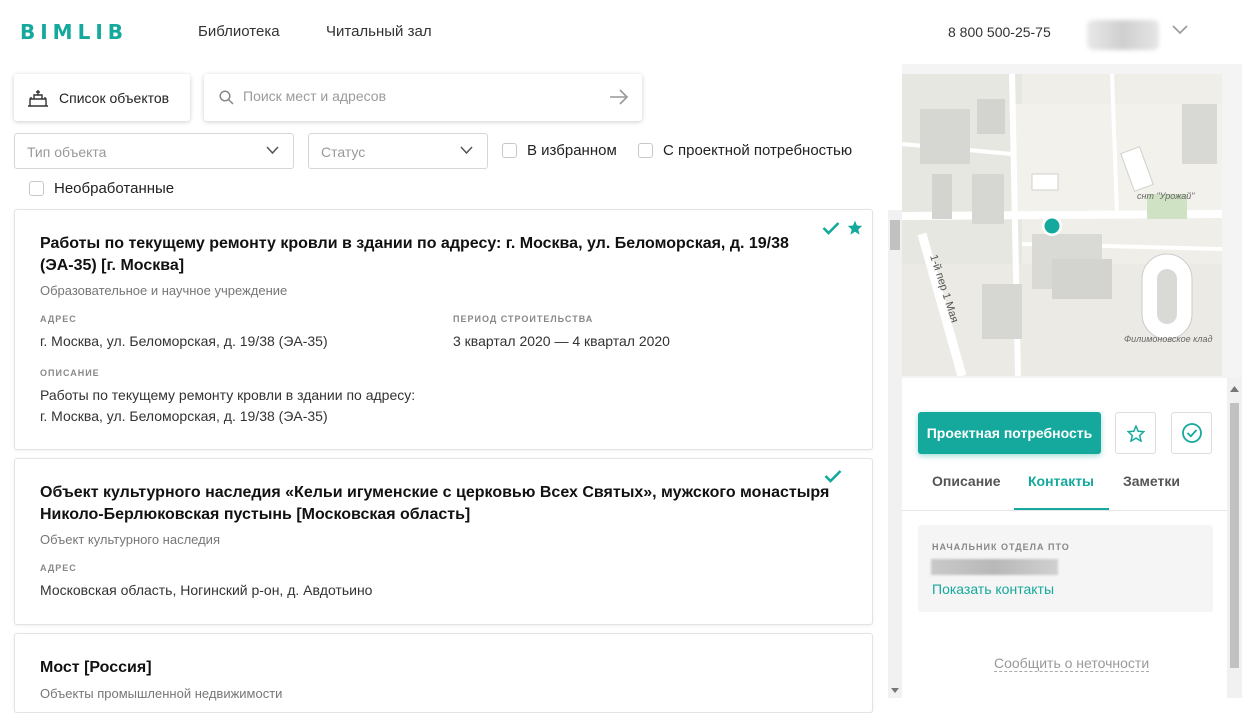 This screenshot has width=1242, height=713. What do you see at coordinates (1123, 35) in the screenshot?
I see `user-avatar` at bounding box center [1123, 35].